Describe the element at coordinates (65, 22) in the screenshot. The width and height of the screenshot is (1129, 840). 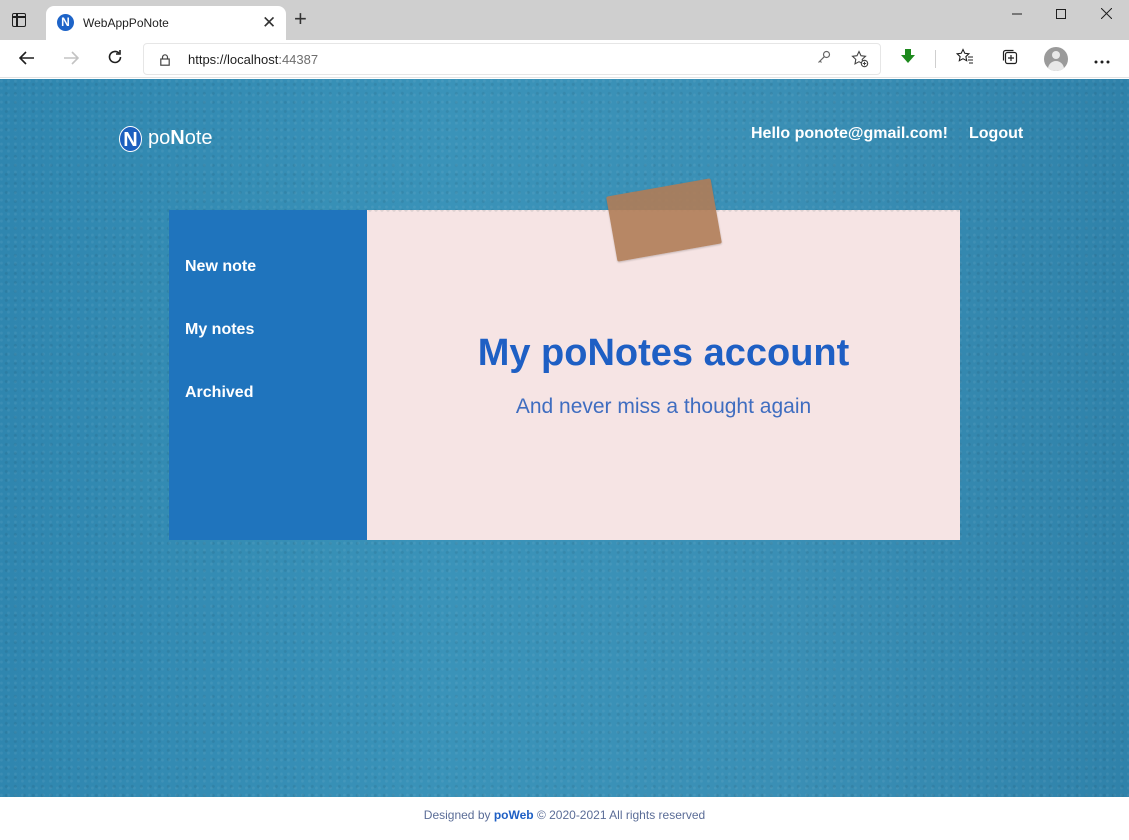
I see `ponote-favicon-icon: N` at that location.